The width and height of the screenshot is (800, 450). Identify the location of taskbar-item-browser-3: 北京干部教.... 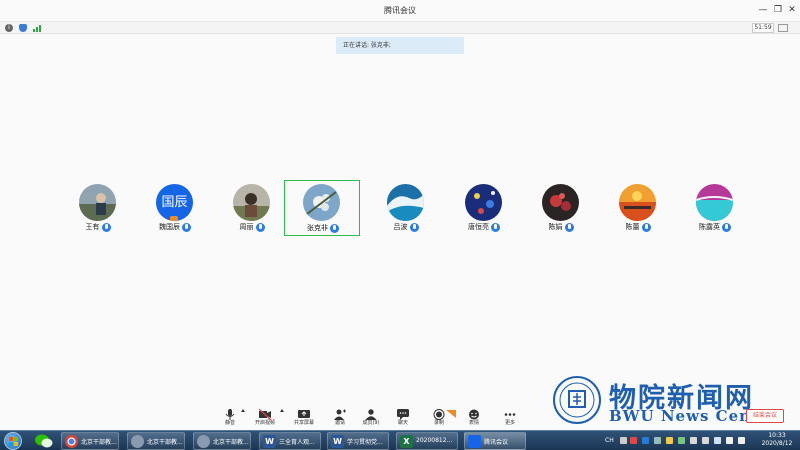
(222, 441).